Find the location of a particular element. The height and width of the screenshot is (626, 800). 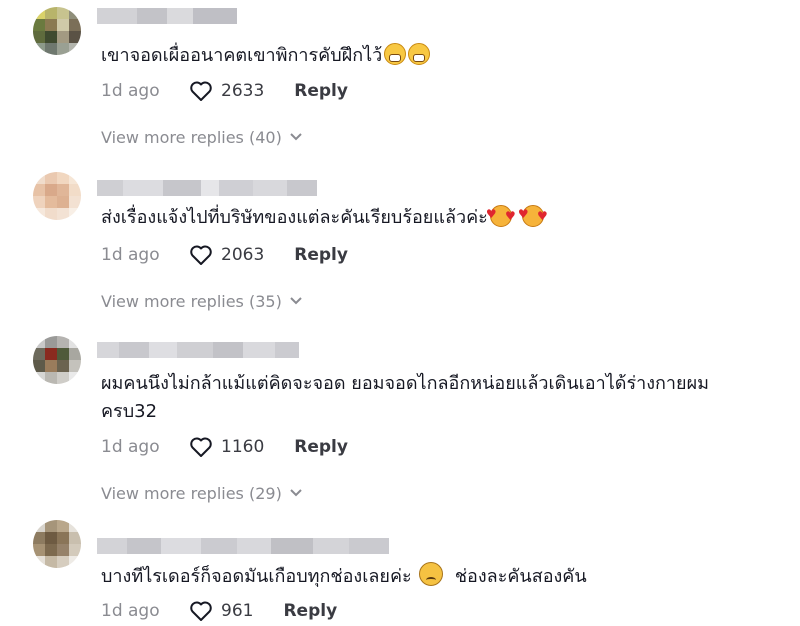

view-more-replies-button: View more replies (40) is located at coordinates (201, 137).